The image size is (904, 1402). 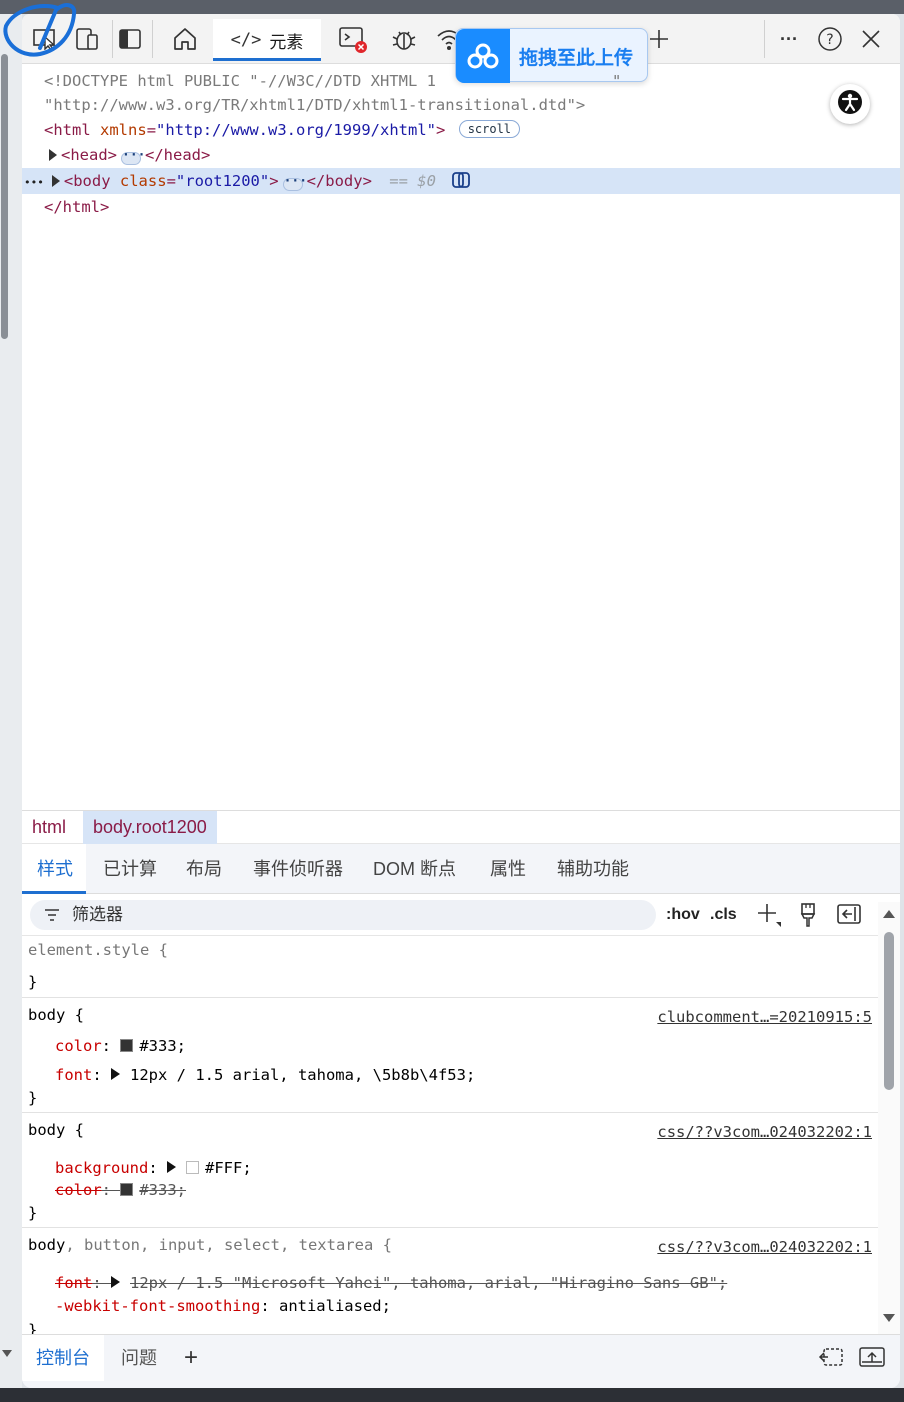 I want to click on page-scroll-down-arrow, so click(x=7, y=1353).